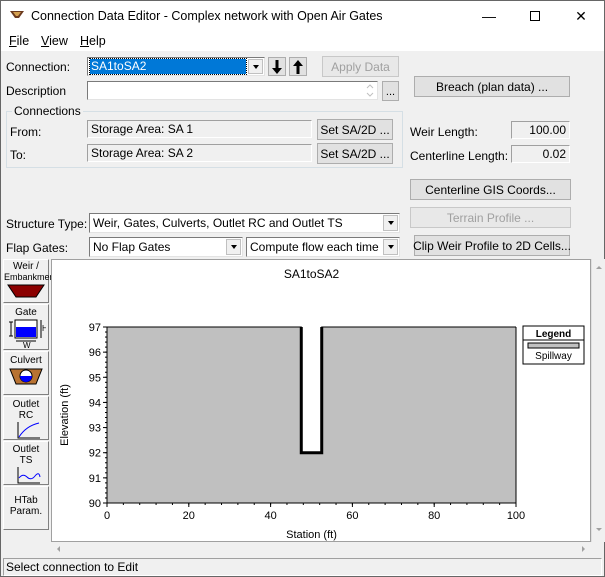 This screenshot has width=605, height=577. Describe the element at coordinates (95, 454) in the screenshot. I see `y-tick-label: 92` at that location.